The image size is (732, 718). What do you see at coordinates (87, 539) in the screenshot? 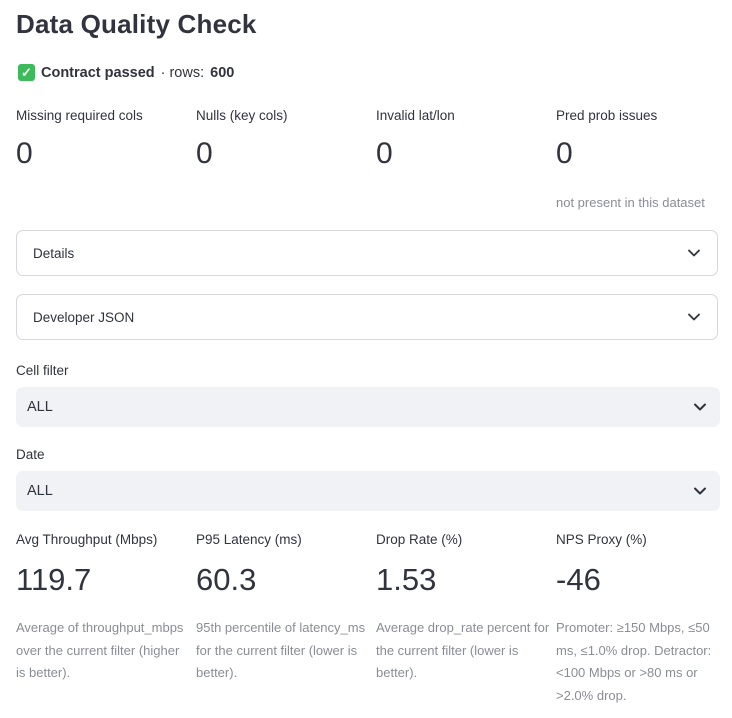
I see `kpi-label: Avg Throughput (Mbps)` at bounding box center [87, 539].